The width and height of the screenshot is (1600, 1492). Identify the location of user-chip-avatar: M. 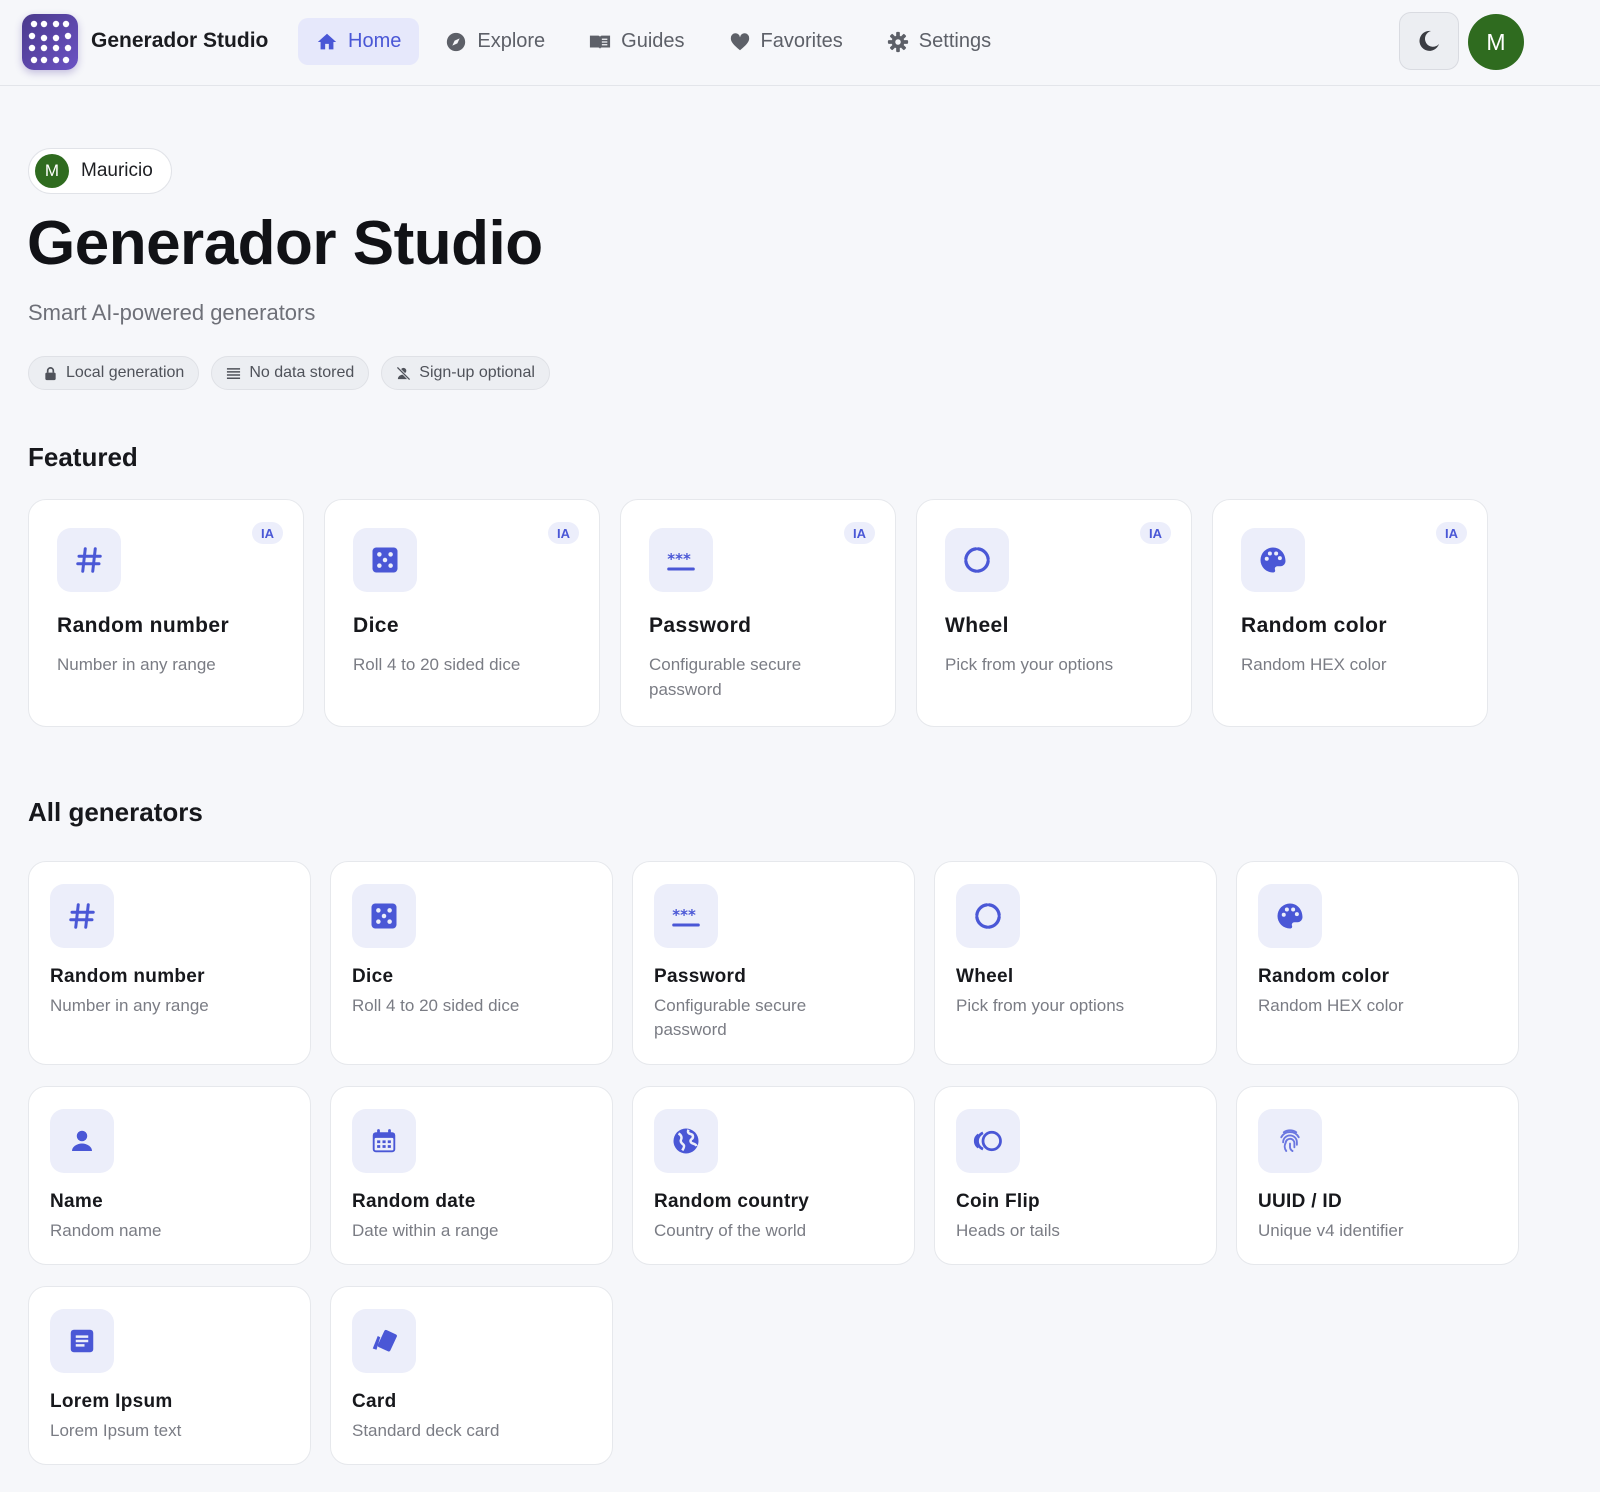
(52, 171).